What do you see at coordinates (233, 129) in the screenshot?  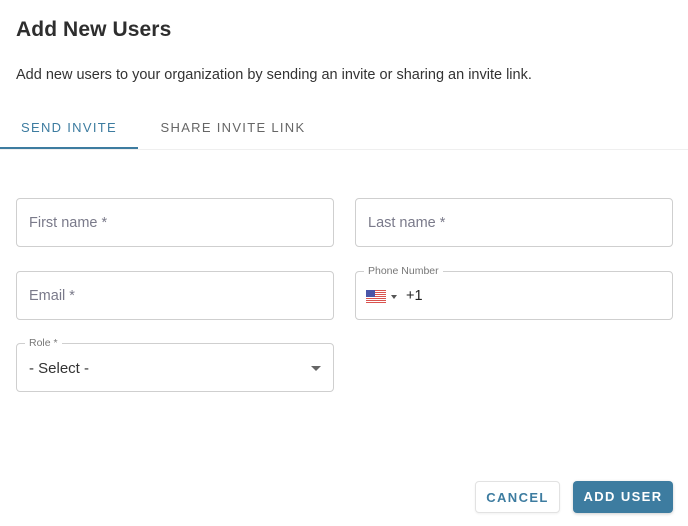 I see `tab-share-invite-link: SHARE INVITE LINK` at bounding box center [233, 129].